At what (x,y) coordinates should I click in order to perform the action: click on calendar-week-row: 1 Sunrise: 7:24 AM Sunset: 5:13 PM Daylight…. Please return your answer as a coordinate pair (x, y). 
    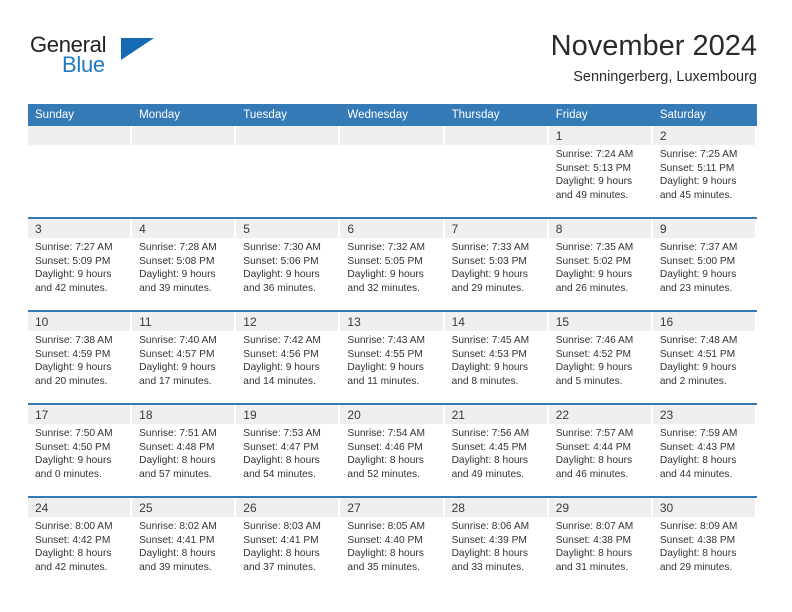
    Looking at the image, I should click on (392, 172).